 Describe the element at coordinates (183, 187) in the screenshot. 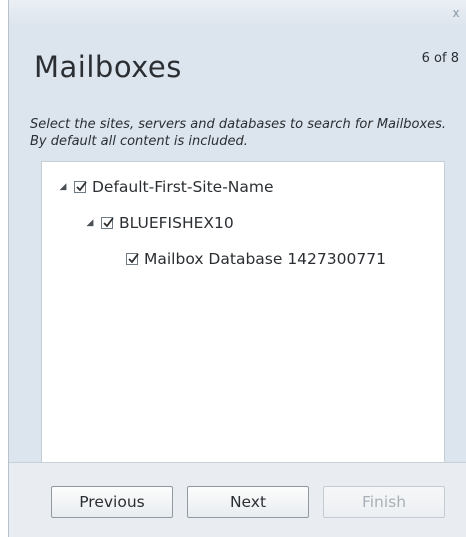

I see `tree-node-label: Default-First-Site-Name` at that location.